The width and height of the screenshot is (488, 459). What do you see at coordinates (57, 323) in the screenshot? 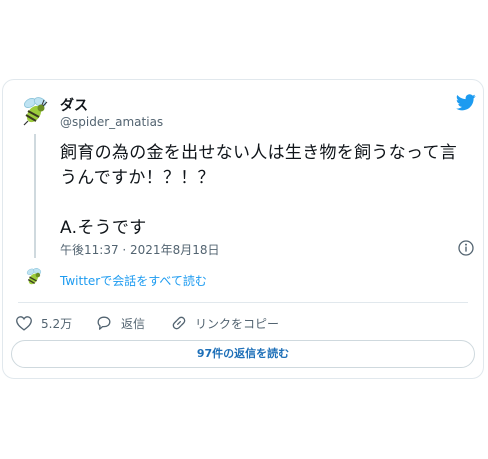
I see `like-count: 5.2万` at bounding box center [57, 323].